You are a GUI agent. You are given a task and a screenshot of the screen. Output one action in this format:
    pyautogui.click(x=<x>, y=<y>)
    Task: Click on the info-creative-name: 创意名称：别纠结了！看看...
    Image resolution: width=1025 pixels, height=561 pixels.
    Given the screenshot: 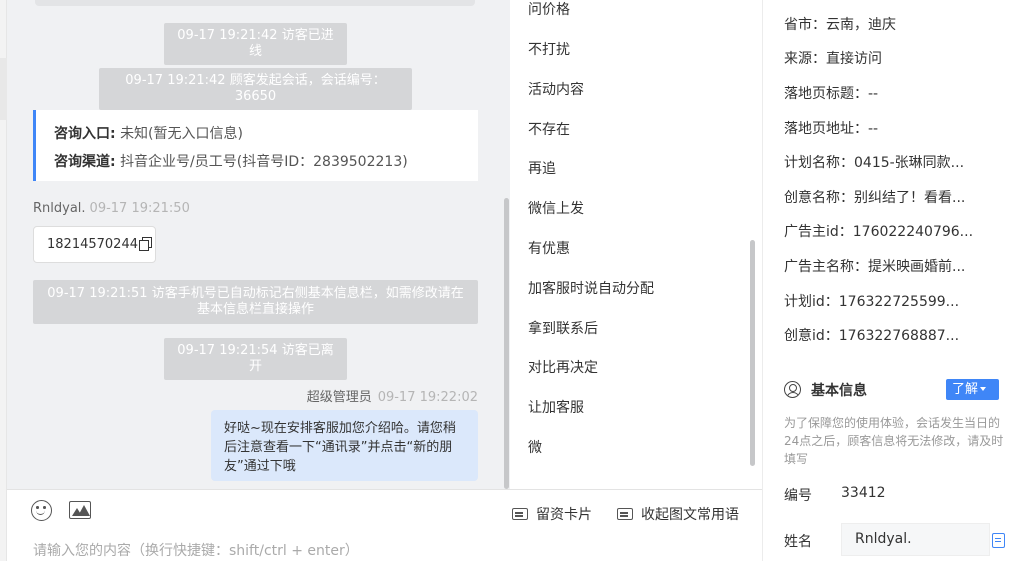 What is the action you would take?
    pyautogui.click(x=875, y=198)
    